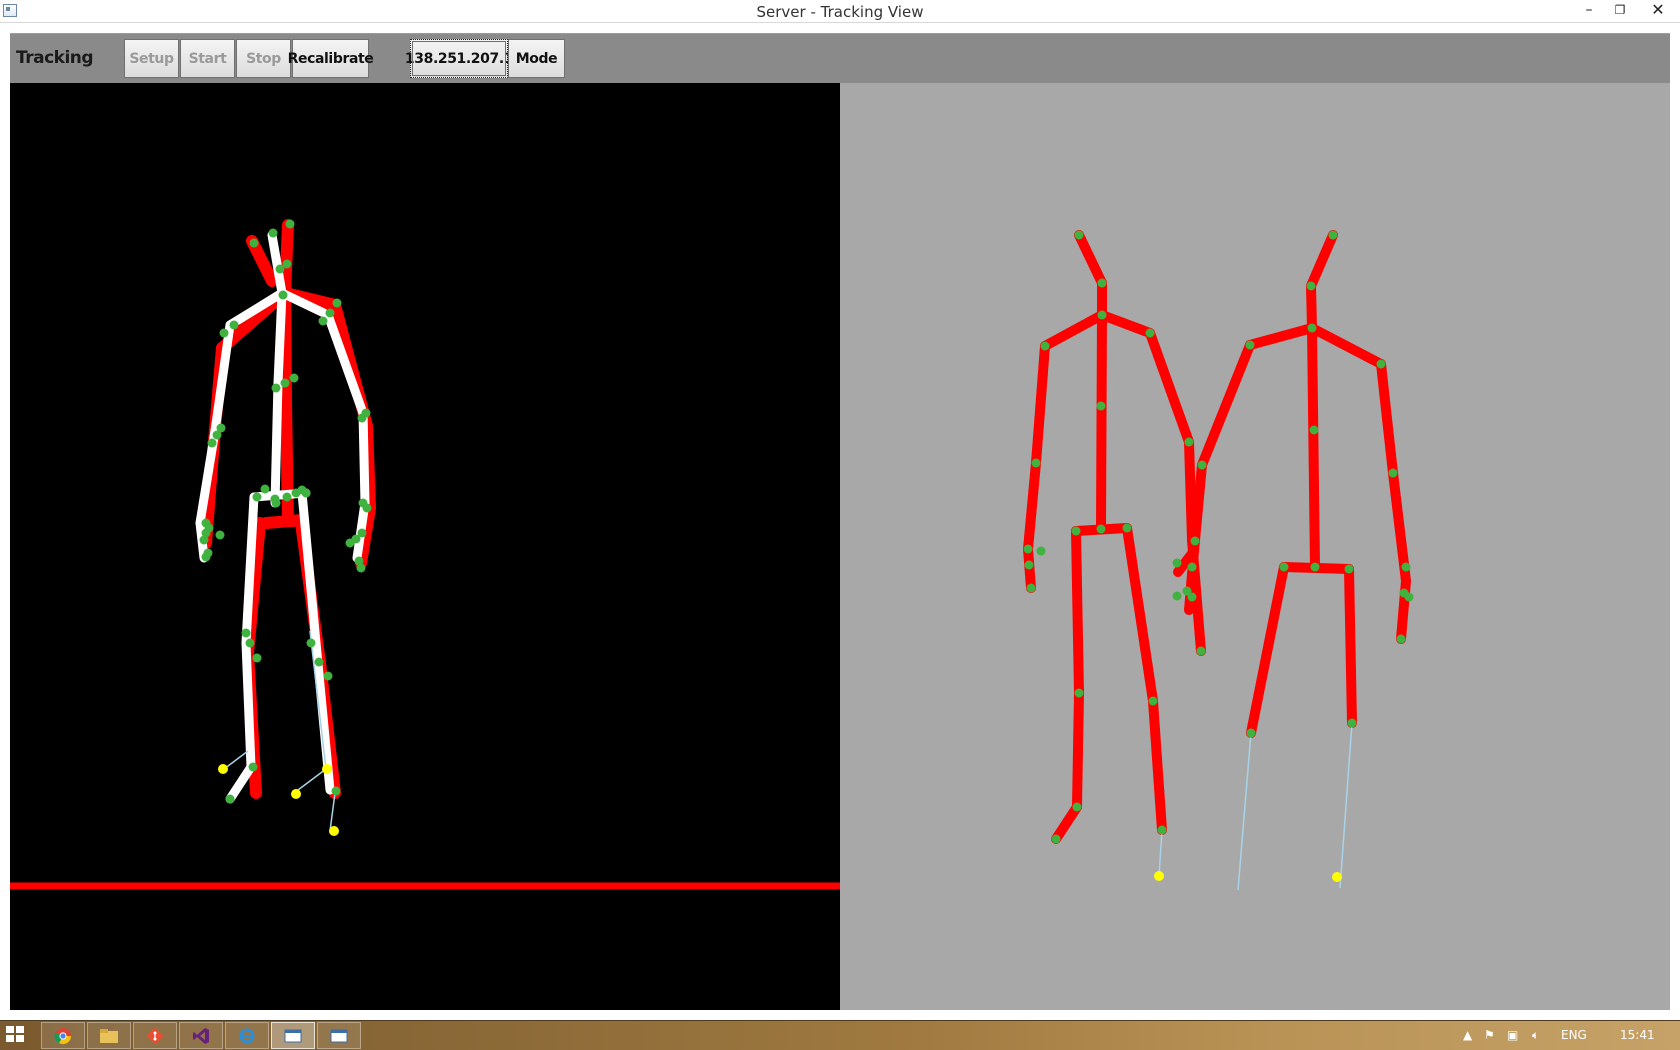  What do you see at coordinates (459, 58) in the screenshot?
I see `ip-address-button: 138.251.207.1` at bounding box center [459, 58].